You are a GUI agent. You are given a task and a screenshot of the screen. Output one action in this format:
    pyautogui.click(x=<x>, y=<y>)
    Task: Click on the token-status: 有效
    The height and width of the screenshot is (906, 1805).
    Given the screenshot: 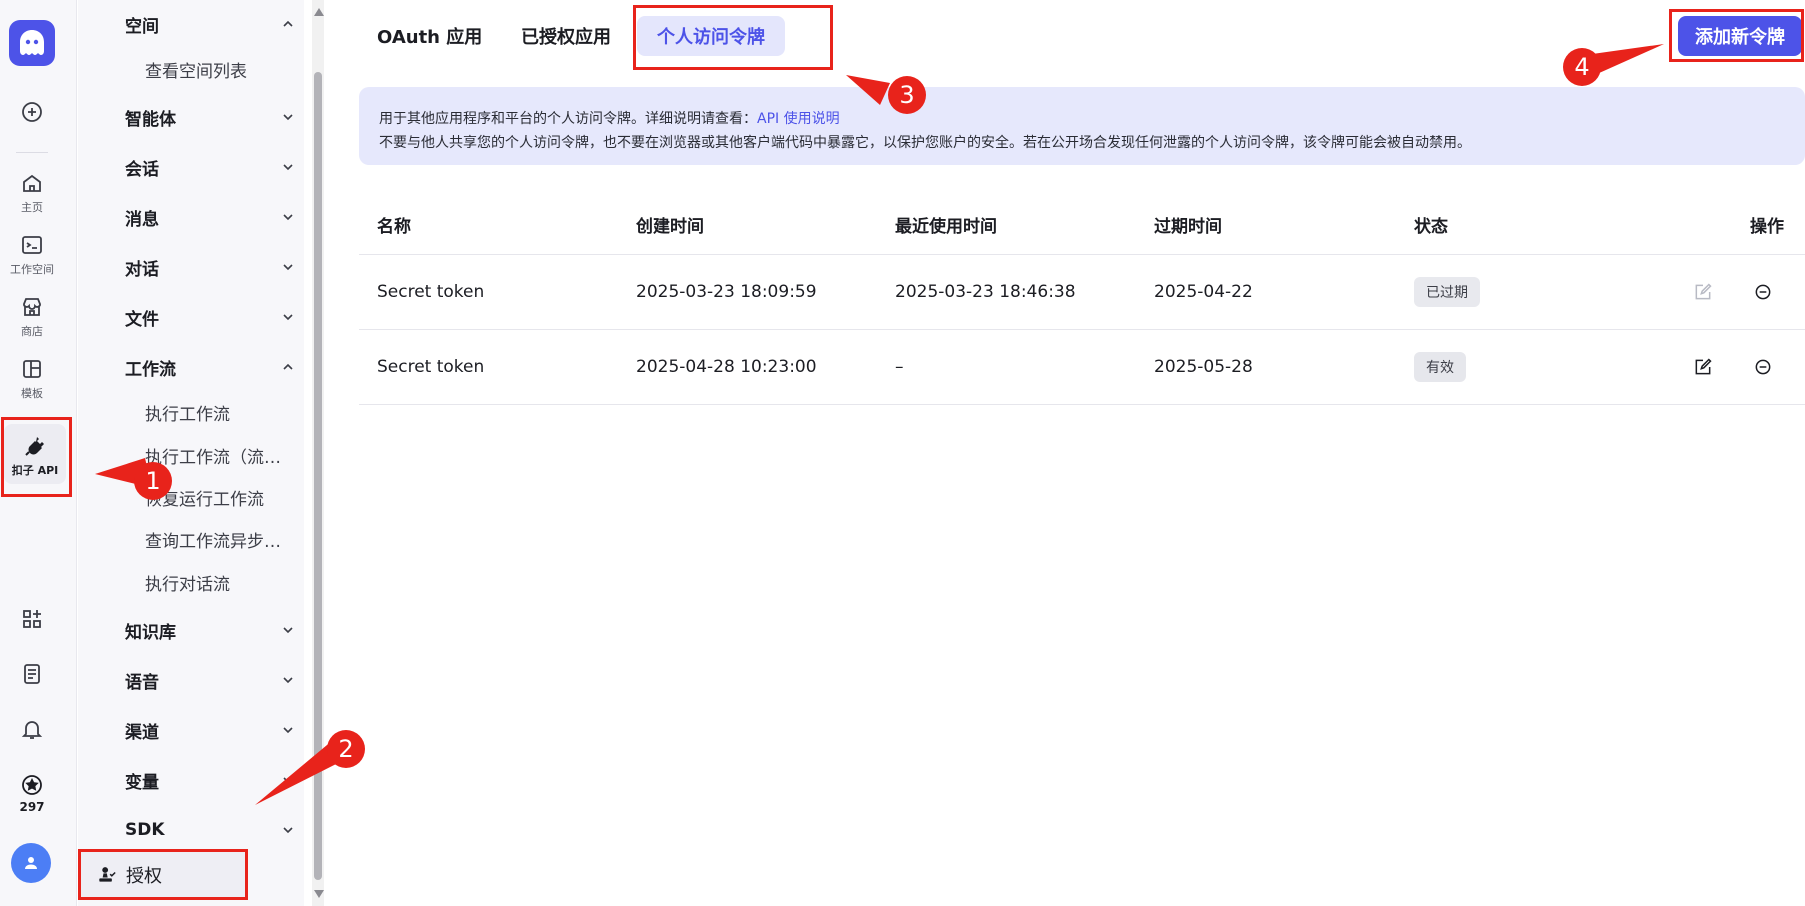 What is the action you would take?
    pyautogui.click(x=1440, y=367)
    